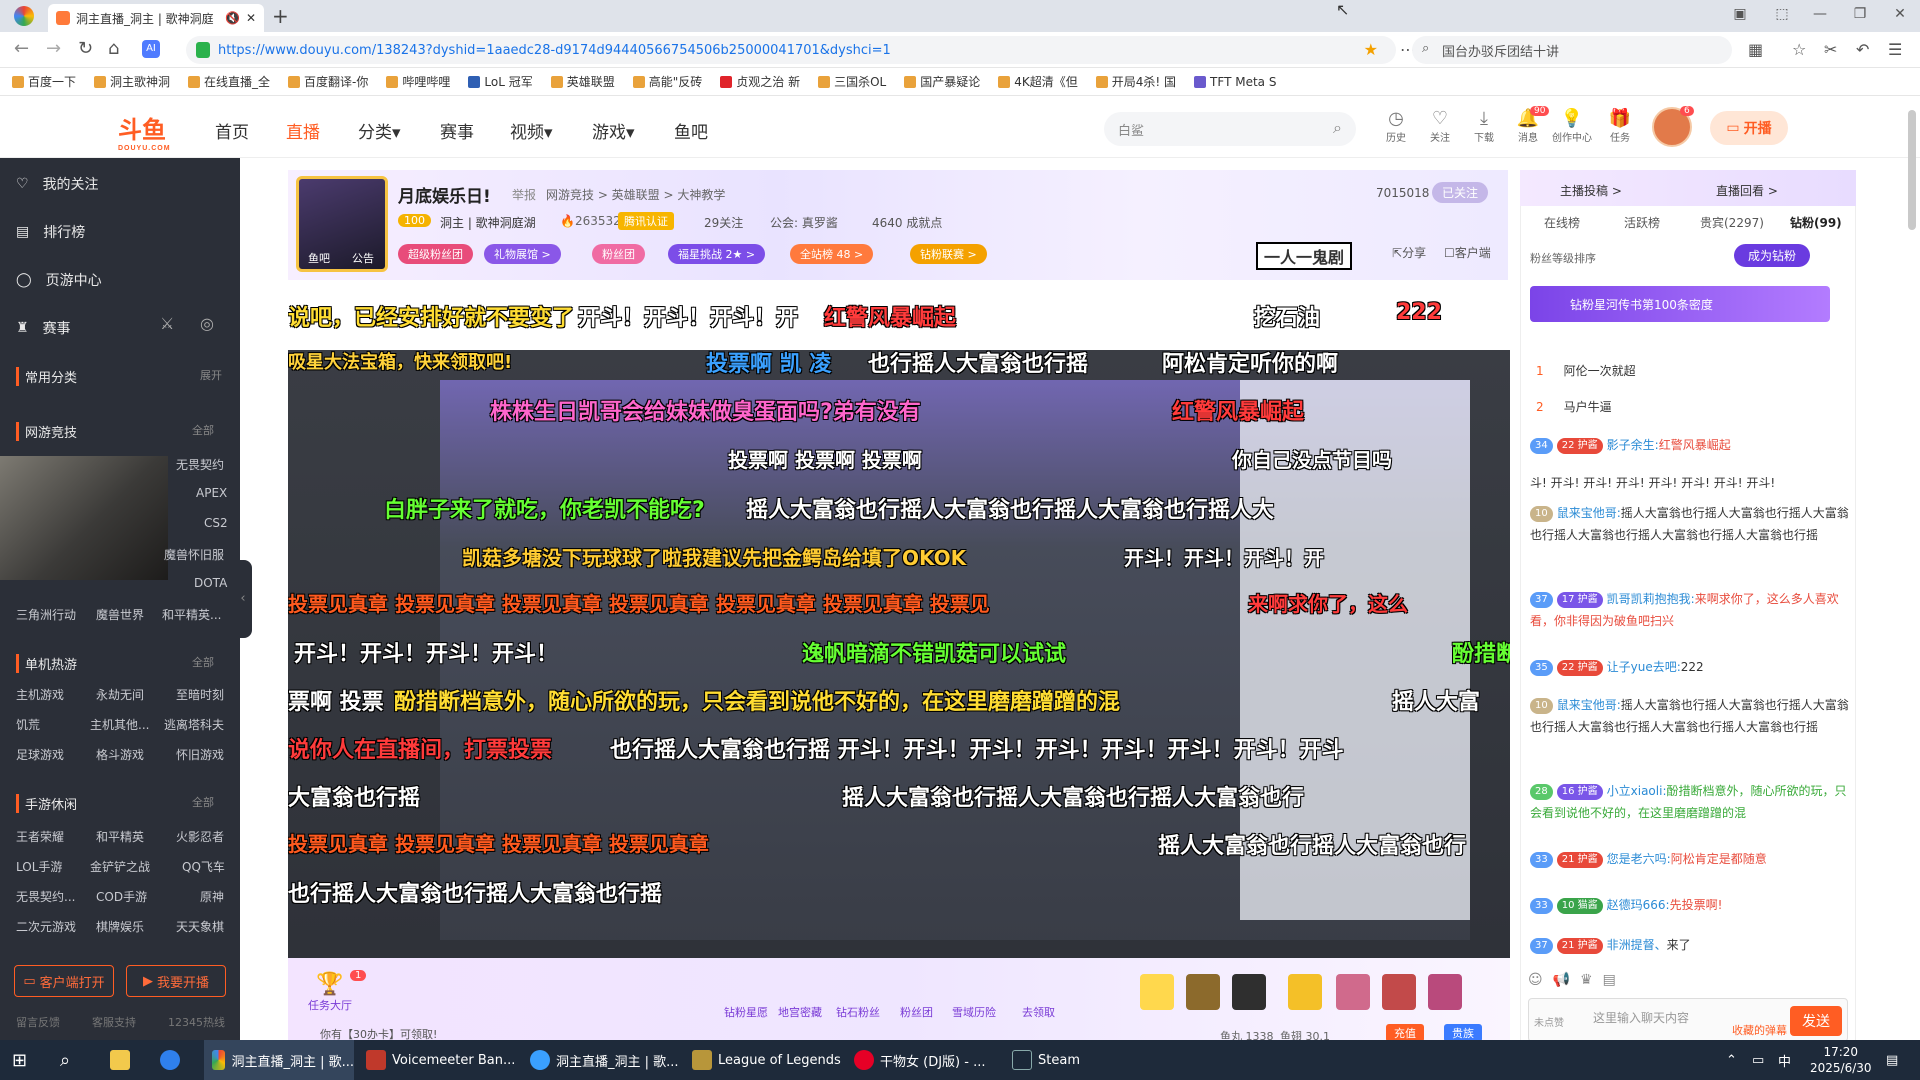 This screenshot has height=1080, width=1920. I want to click on game-link: 饥荒, so click(28, 724).